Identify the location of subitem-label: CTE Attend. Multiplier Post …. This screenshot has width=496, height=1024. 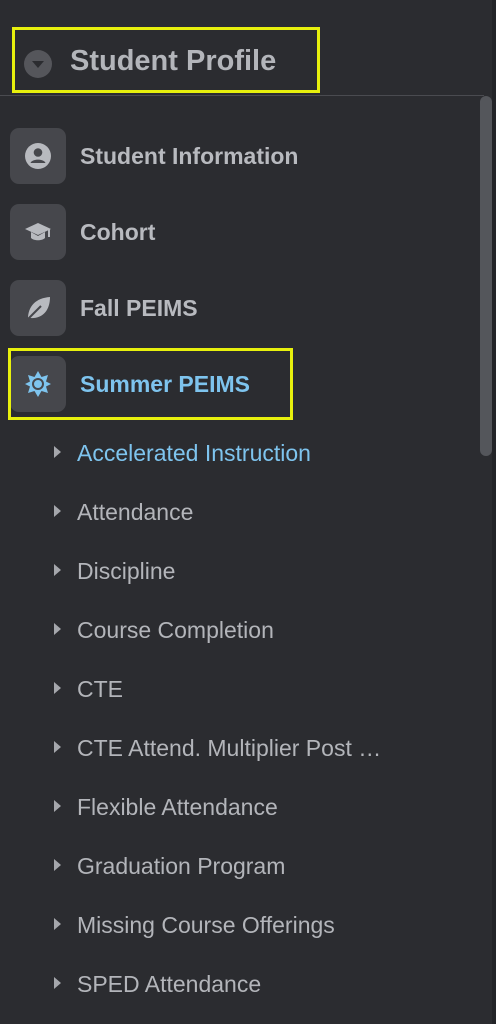
(229, 748).